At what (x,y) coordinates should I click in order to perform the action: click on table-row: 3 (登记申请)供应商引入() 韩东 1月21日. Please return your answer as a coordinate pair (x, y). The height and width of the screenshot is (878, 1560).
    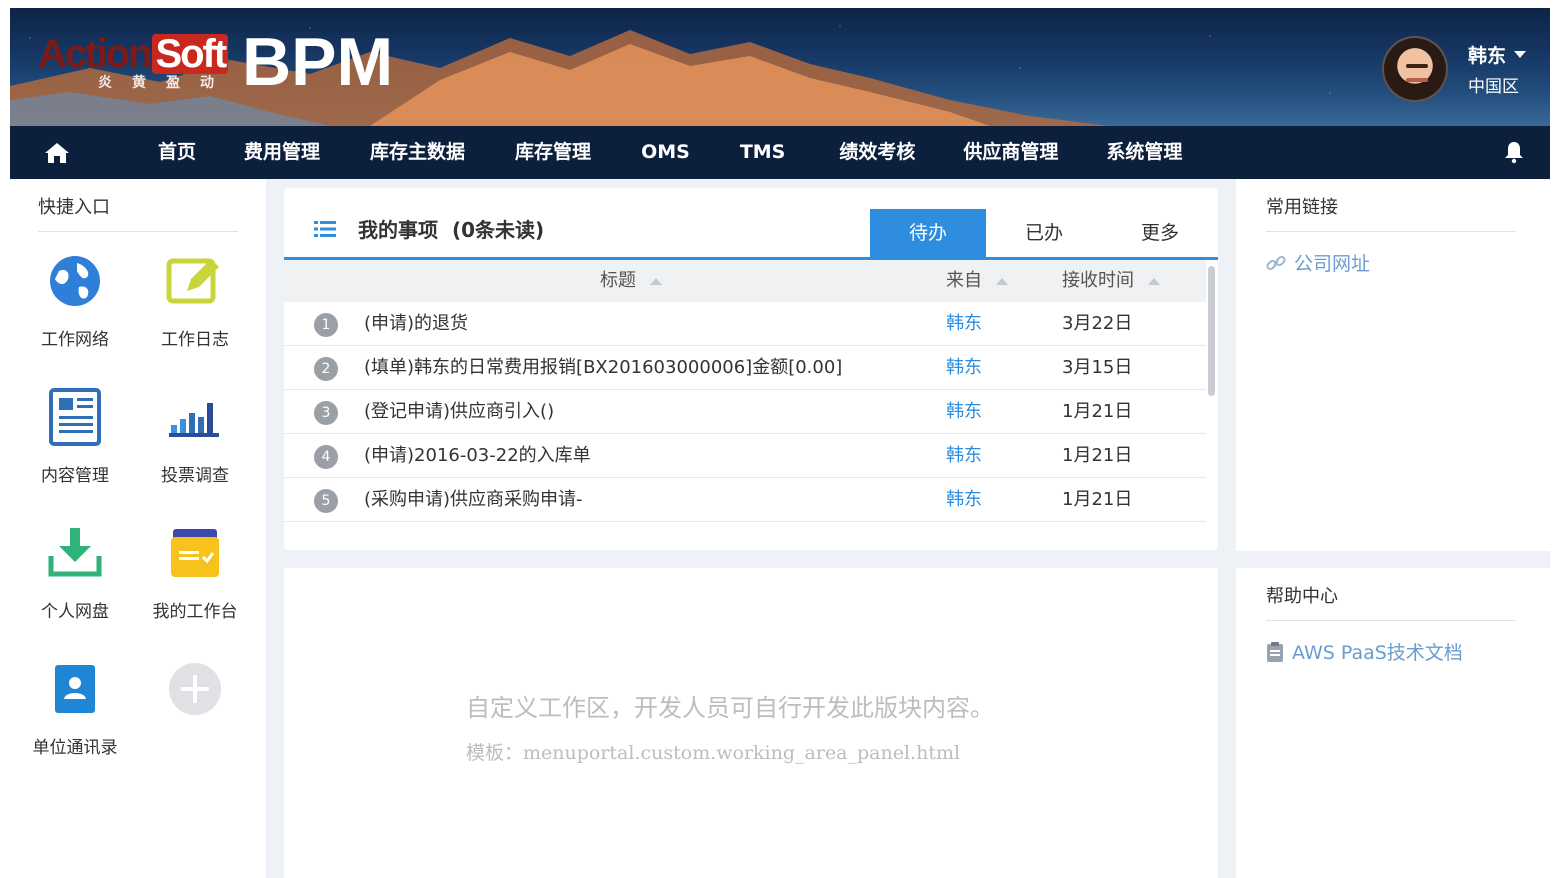
    Looking at the image, I should click on (745, 412).